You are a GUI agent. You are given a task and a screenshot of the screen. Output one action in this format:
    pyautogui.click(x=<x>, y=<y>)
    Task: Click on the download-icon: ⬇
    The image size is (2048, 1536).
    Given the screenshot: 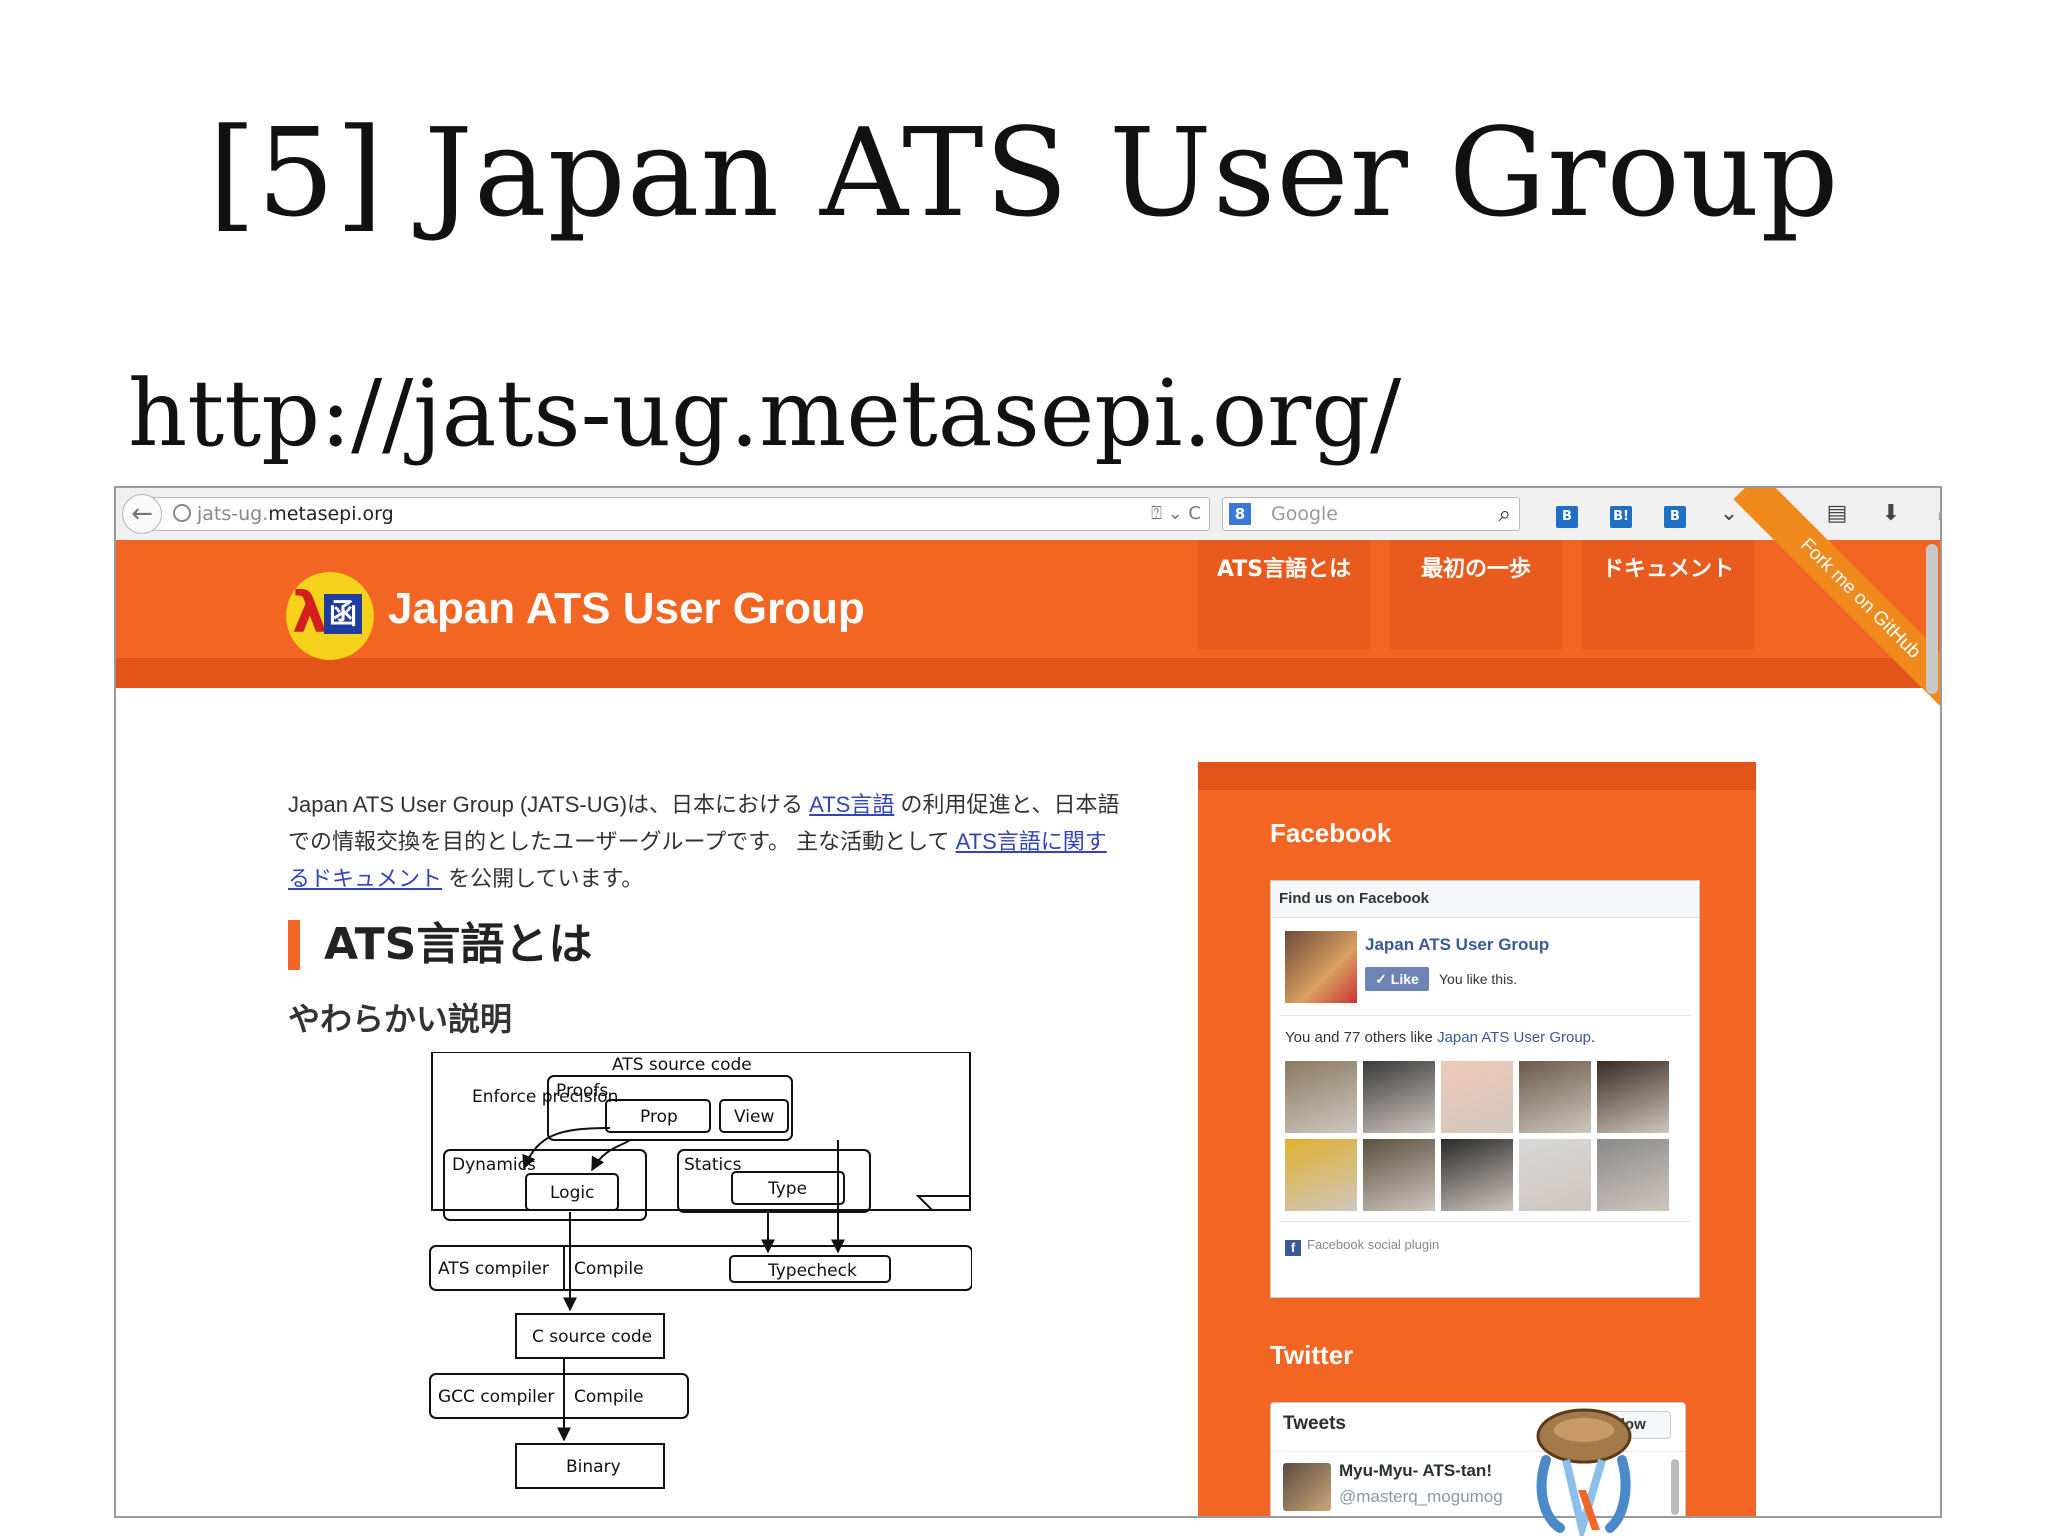 What is the action you would take?
    pyautogui.click(x=1891, y=514)
    